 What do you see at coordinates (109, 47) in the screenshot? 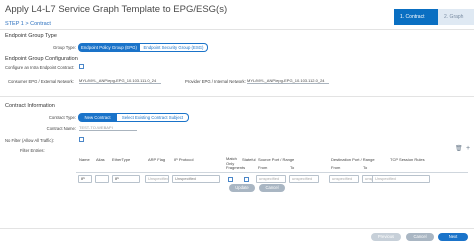
I see `group-type-epg-option: Endpoint Policy Group (EPG)` at bounding box center [109, 47].